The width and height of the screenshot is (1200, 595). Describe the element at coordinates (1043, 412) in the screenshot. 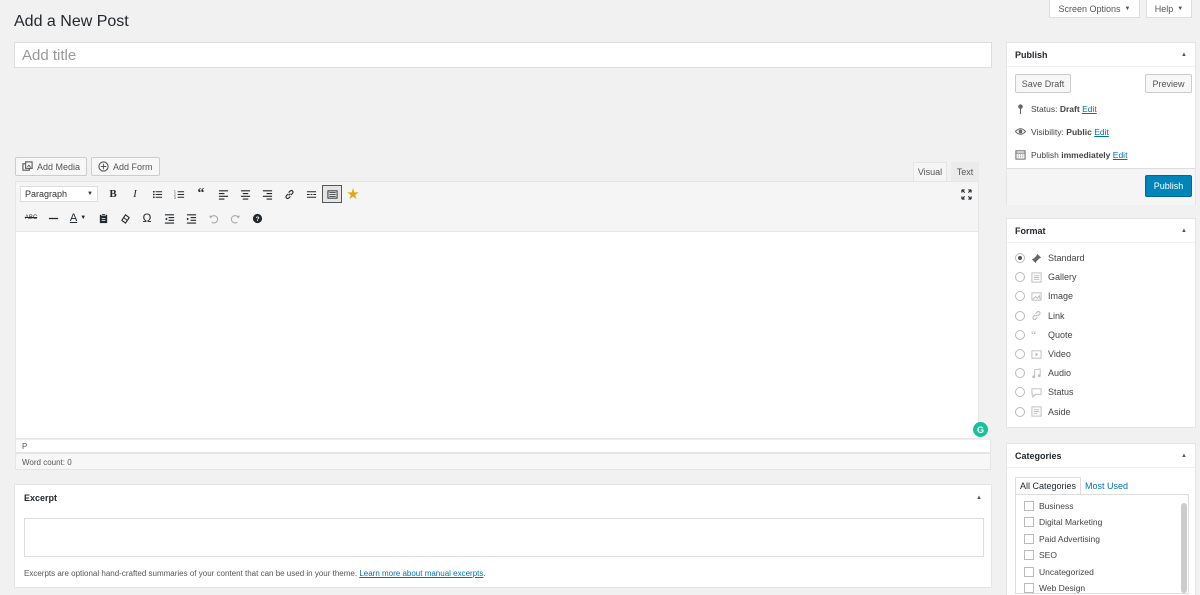

I see `format-option-aside: Aside` at that location.